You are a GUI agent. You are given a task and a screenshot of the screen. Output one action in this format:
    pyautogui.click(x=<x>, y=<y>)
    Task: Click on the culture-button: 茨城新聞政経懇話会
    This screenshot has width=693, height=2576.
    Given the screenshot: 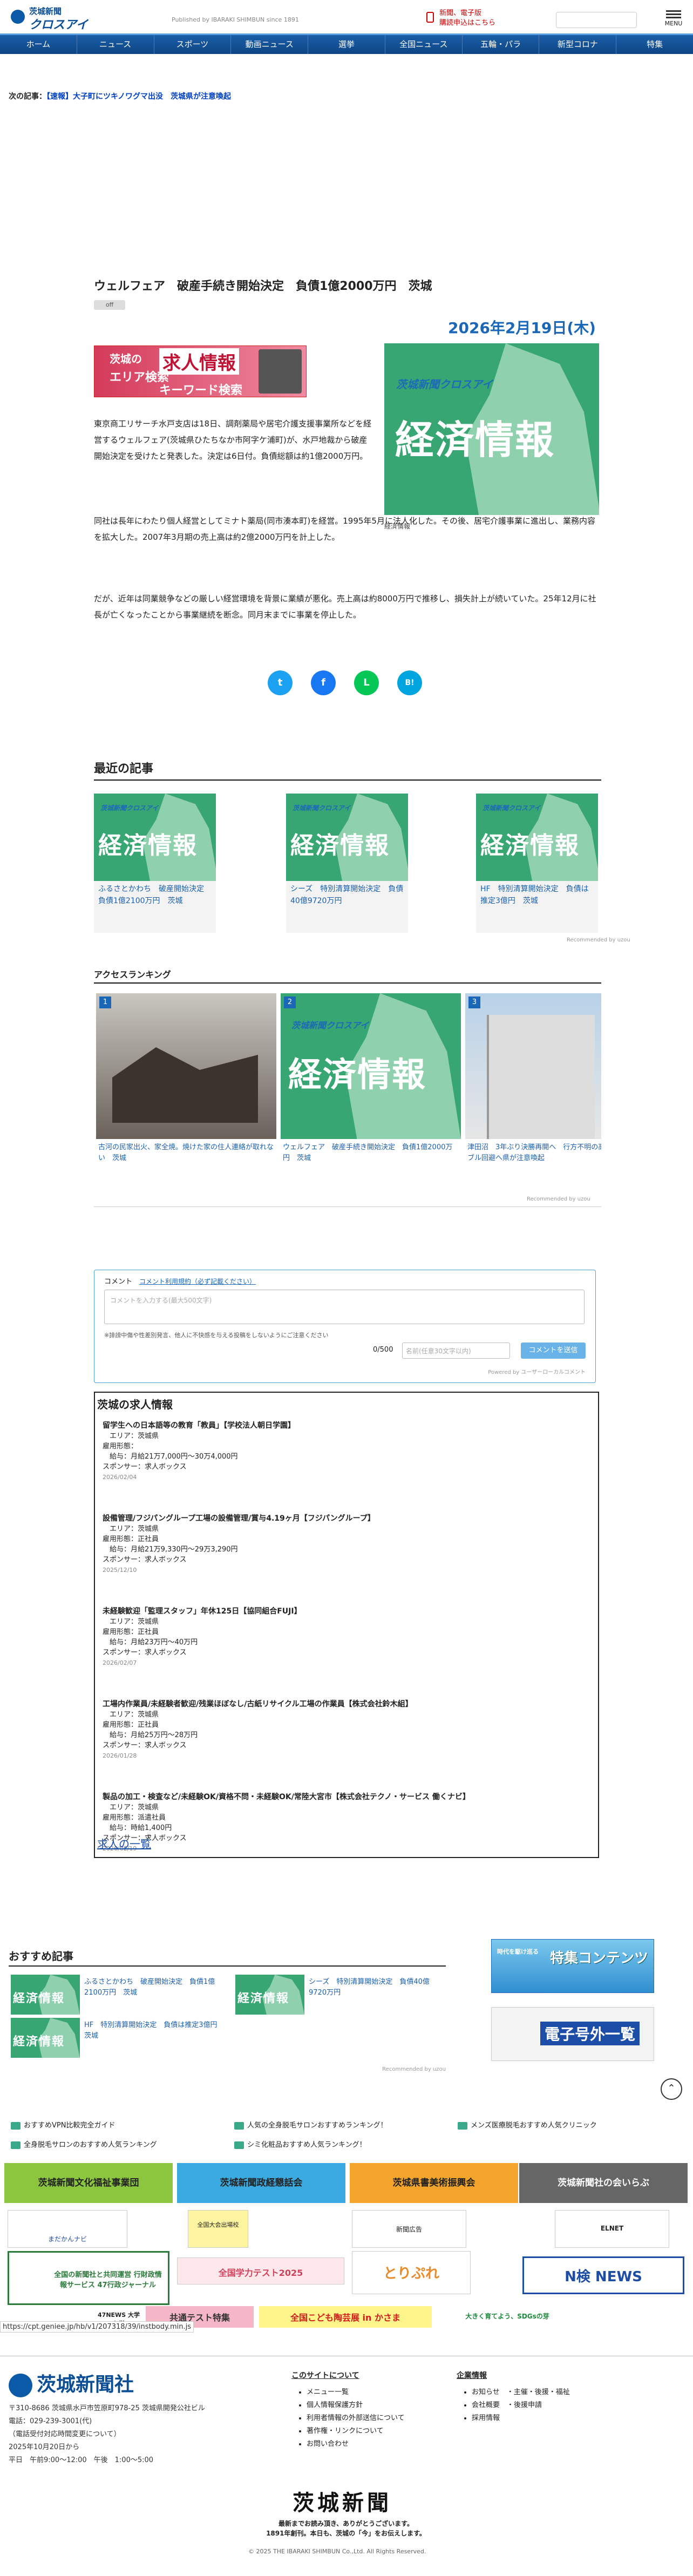 What is the action you would take?
    pyautogui.click(x=261, y=2183)
    